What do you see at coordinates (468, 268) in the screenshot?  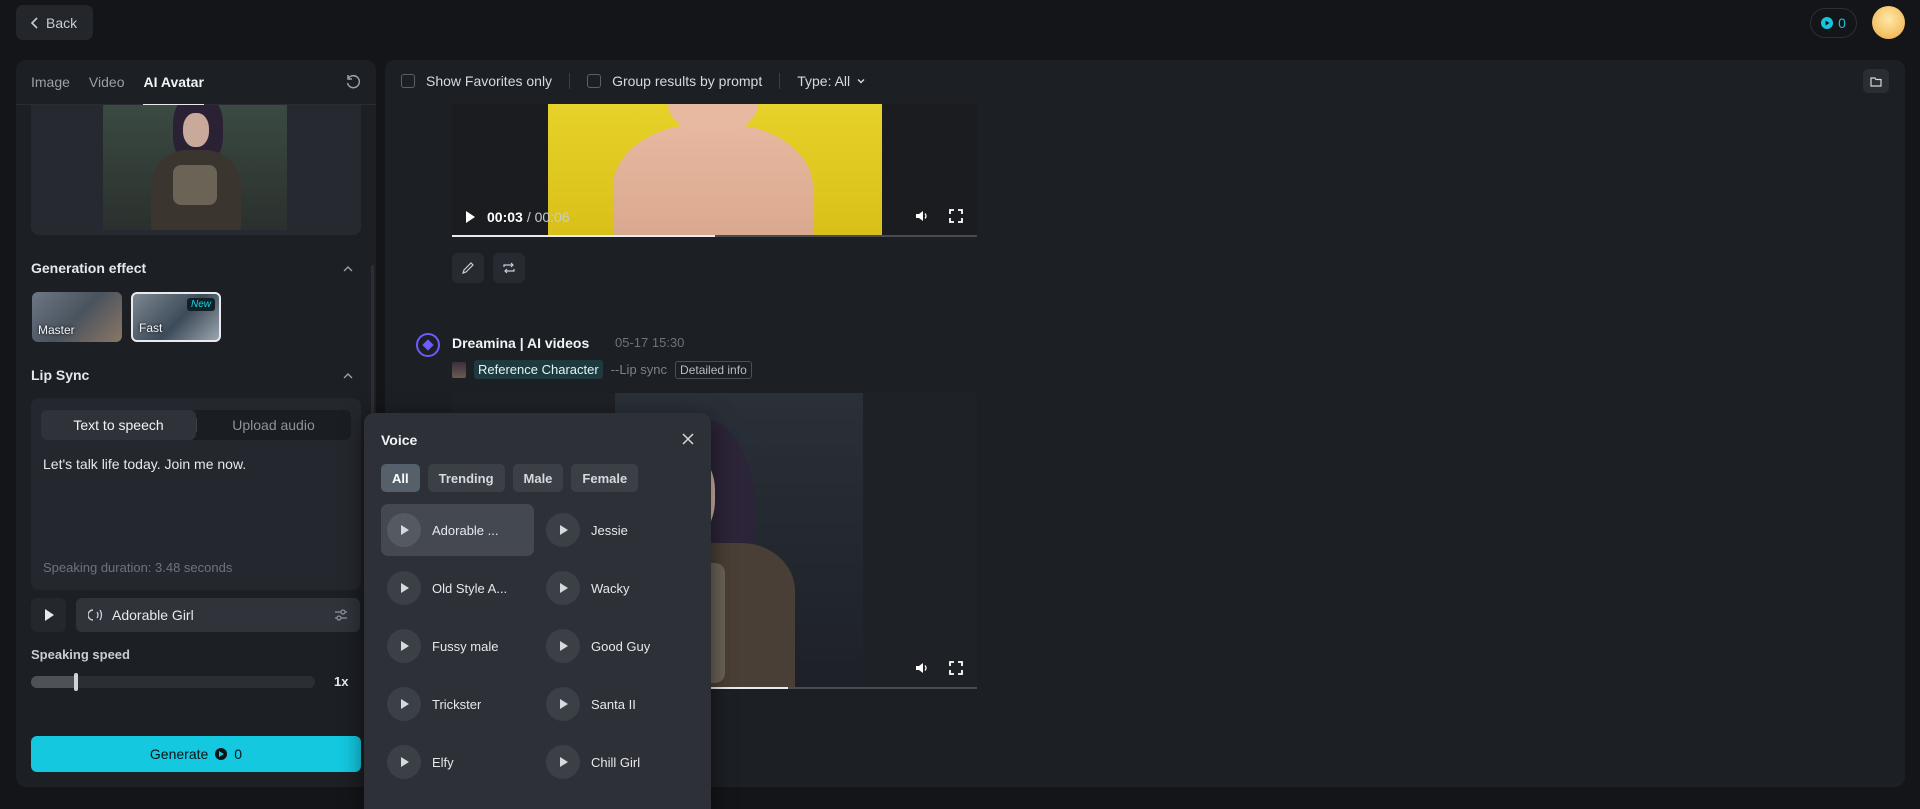 I see `edit-button` at bounding box center [468, 268].